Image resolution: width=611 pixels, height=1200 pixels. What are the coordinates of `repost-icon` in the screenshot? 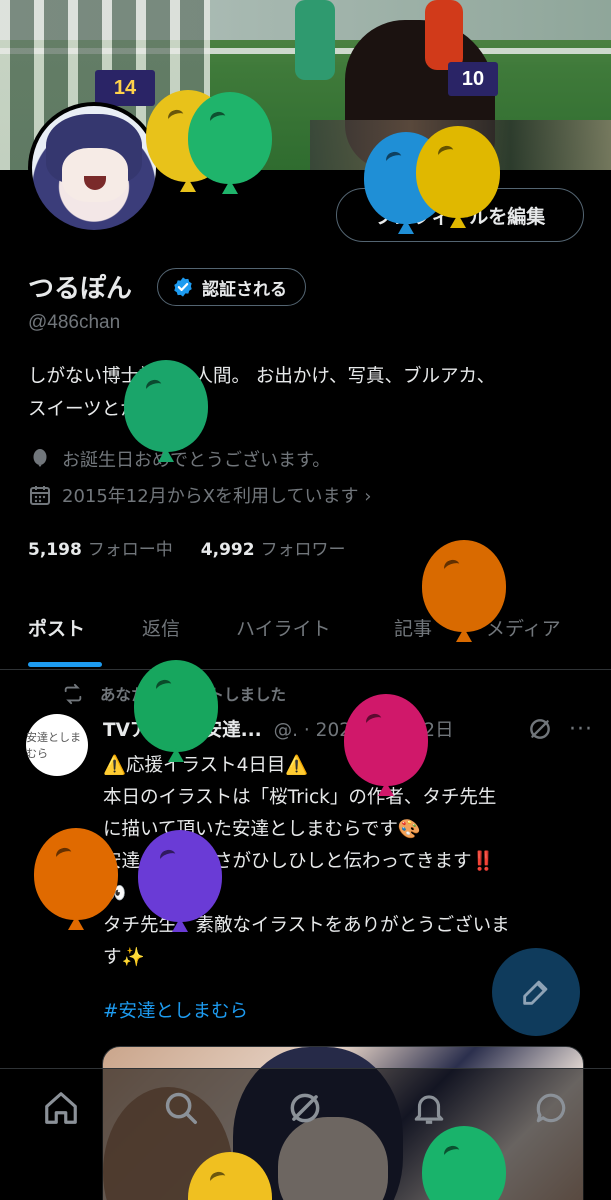 It's located at (73, 694).